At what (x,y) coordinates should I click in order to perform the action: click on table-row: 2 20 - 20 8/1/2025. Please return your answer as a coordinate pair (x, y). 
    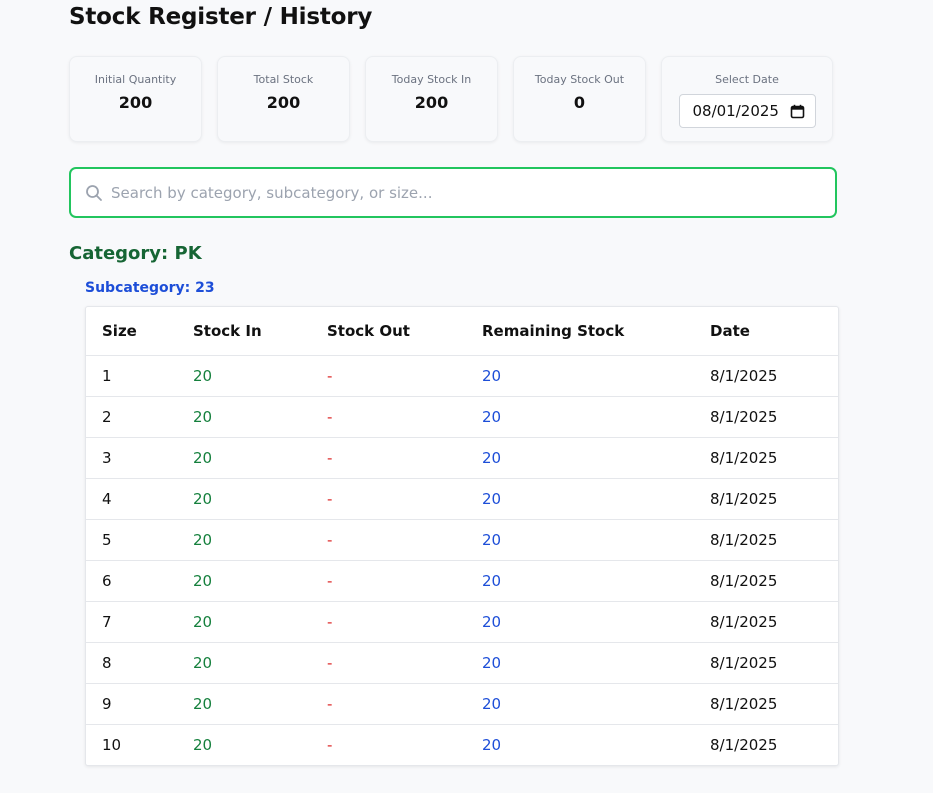
    Looking at the image, I should click on (462, 417).